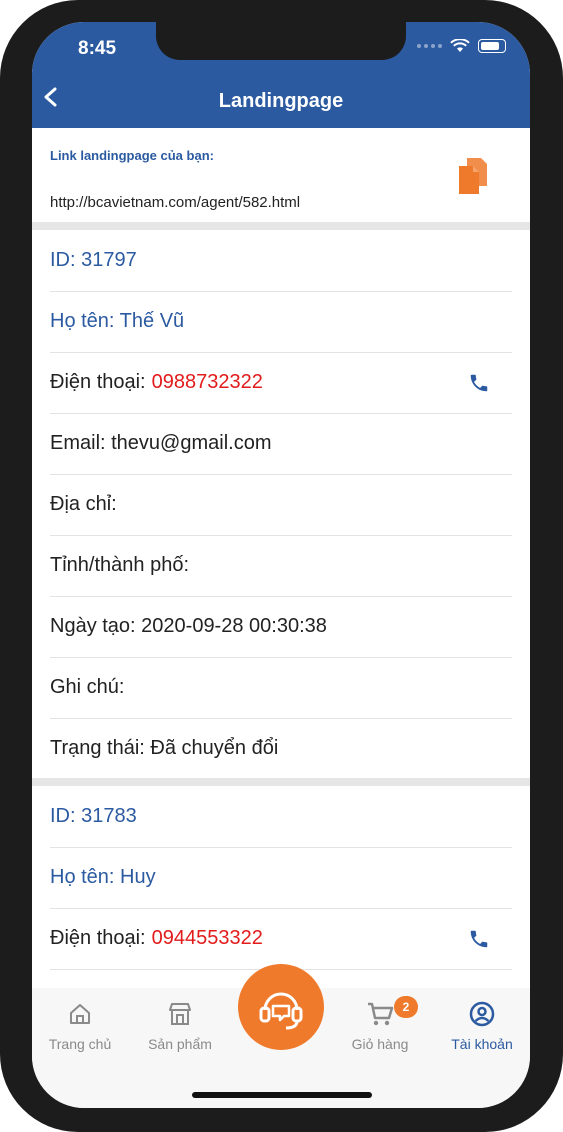 Image resolution: width=563 pixels, height=1132 pixels. Describe the element at coordinates (282, 1095) in the screenshot. I see `home-indicator` at that location.